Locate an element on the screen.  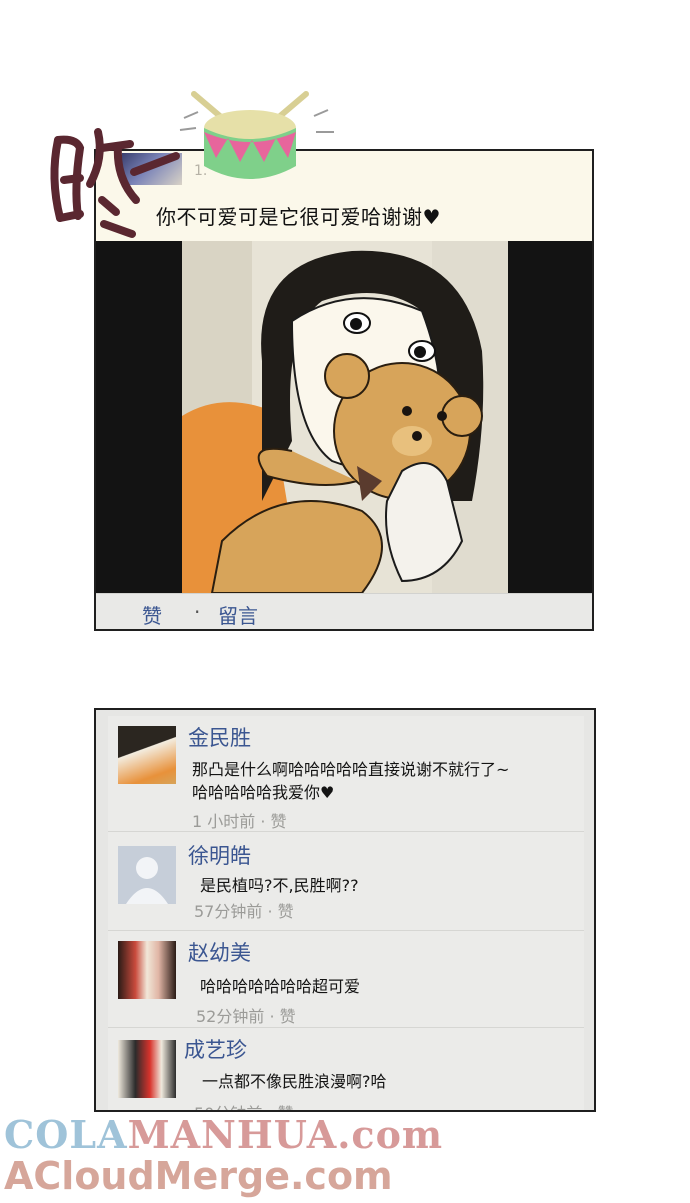
comment-text-line: 哈哈哈哈哈我爱你♥ is located at coordinates (263, 792).